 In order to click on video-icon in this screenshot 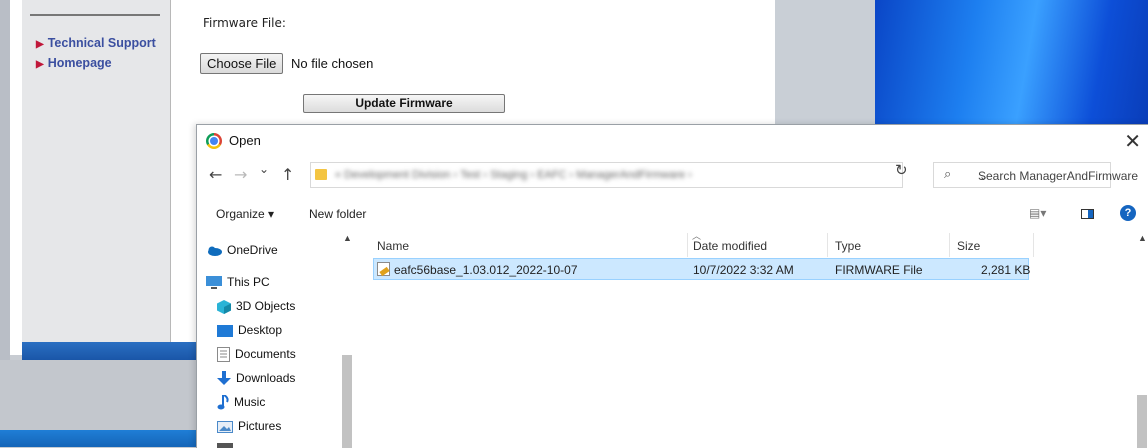, I will do `click(225, 445)`.